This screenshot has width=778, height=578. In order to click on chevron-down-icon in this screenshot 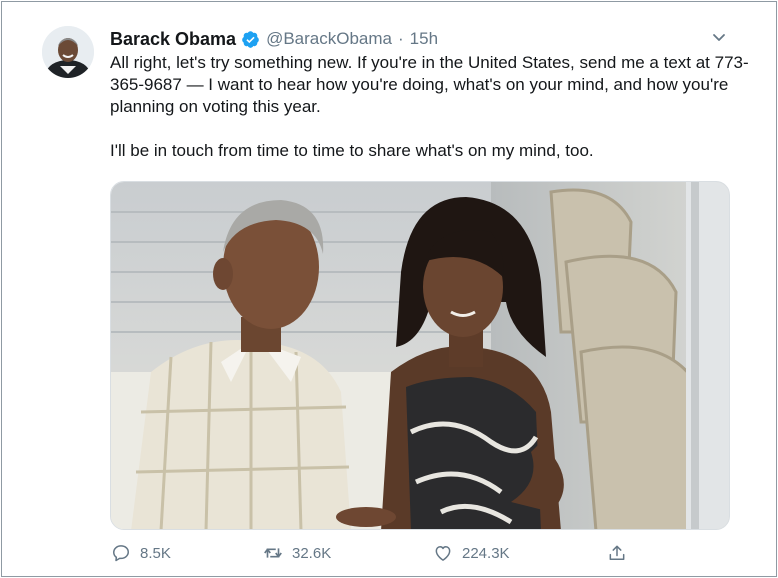, I will do `click(719, 37)`.